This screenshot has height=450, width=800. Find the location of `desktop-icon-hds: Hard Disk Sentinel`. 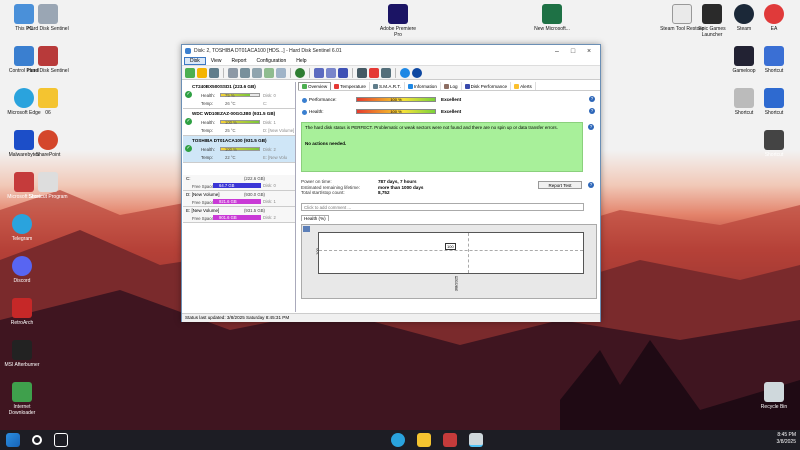

desktop-icon-hds: Hard Disk Sentinel is located at coordinates (48, 18).